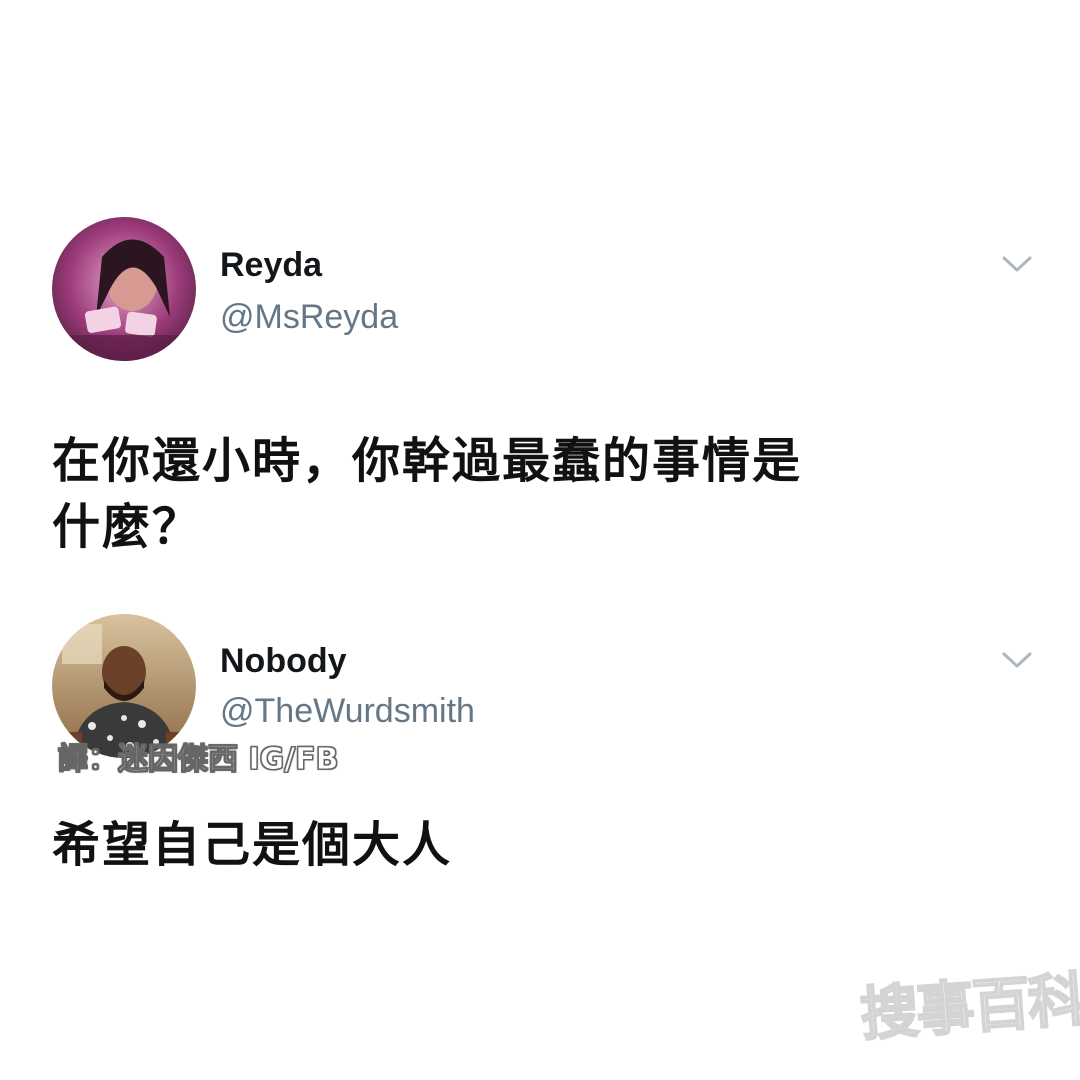  What do you see at coordinates (252, 845) in the screenshot?
I see `tweet-text-line: 希望自己是個大人` at bounding box center [252, 845].